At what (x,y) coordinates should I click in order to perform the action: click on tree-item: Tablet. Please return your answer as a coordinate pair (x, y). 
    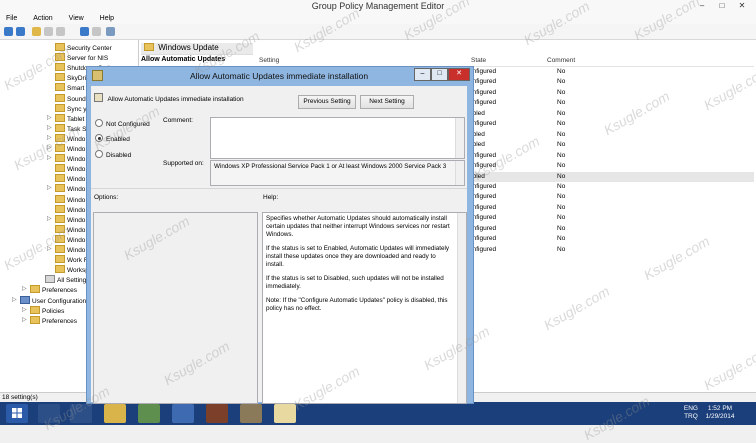
    Looking at the image, I should click on (69, 118).